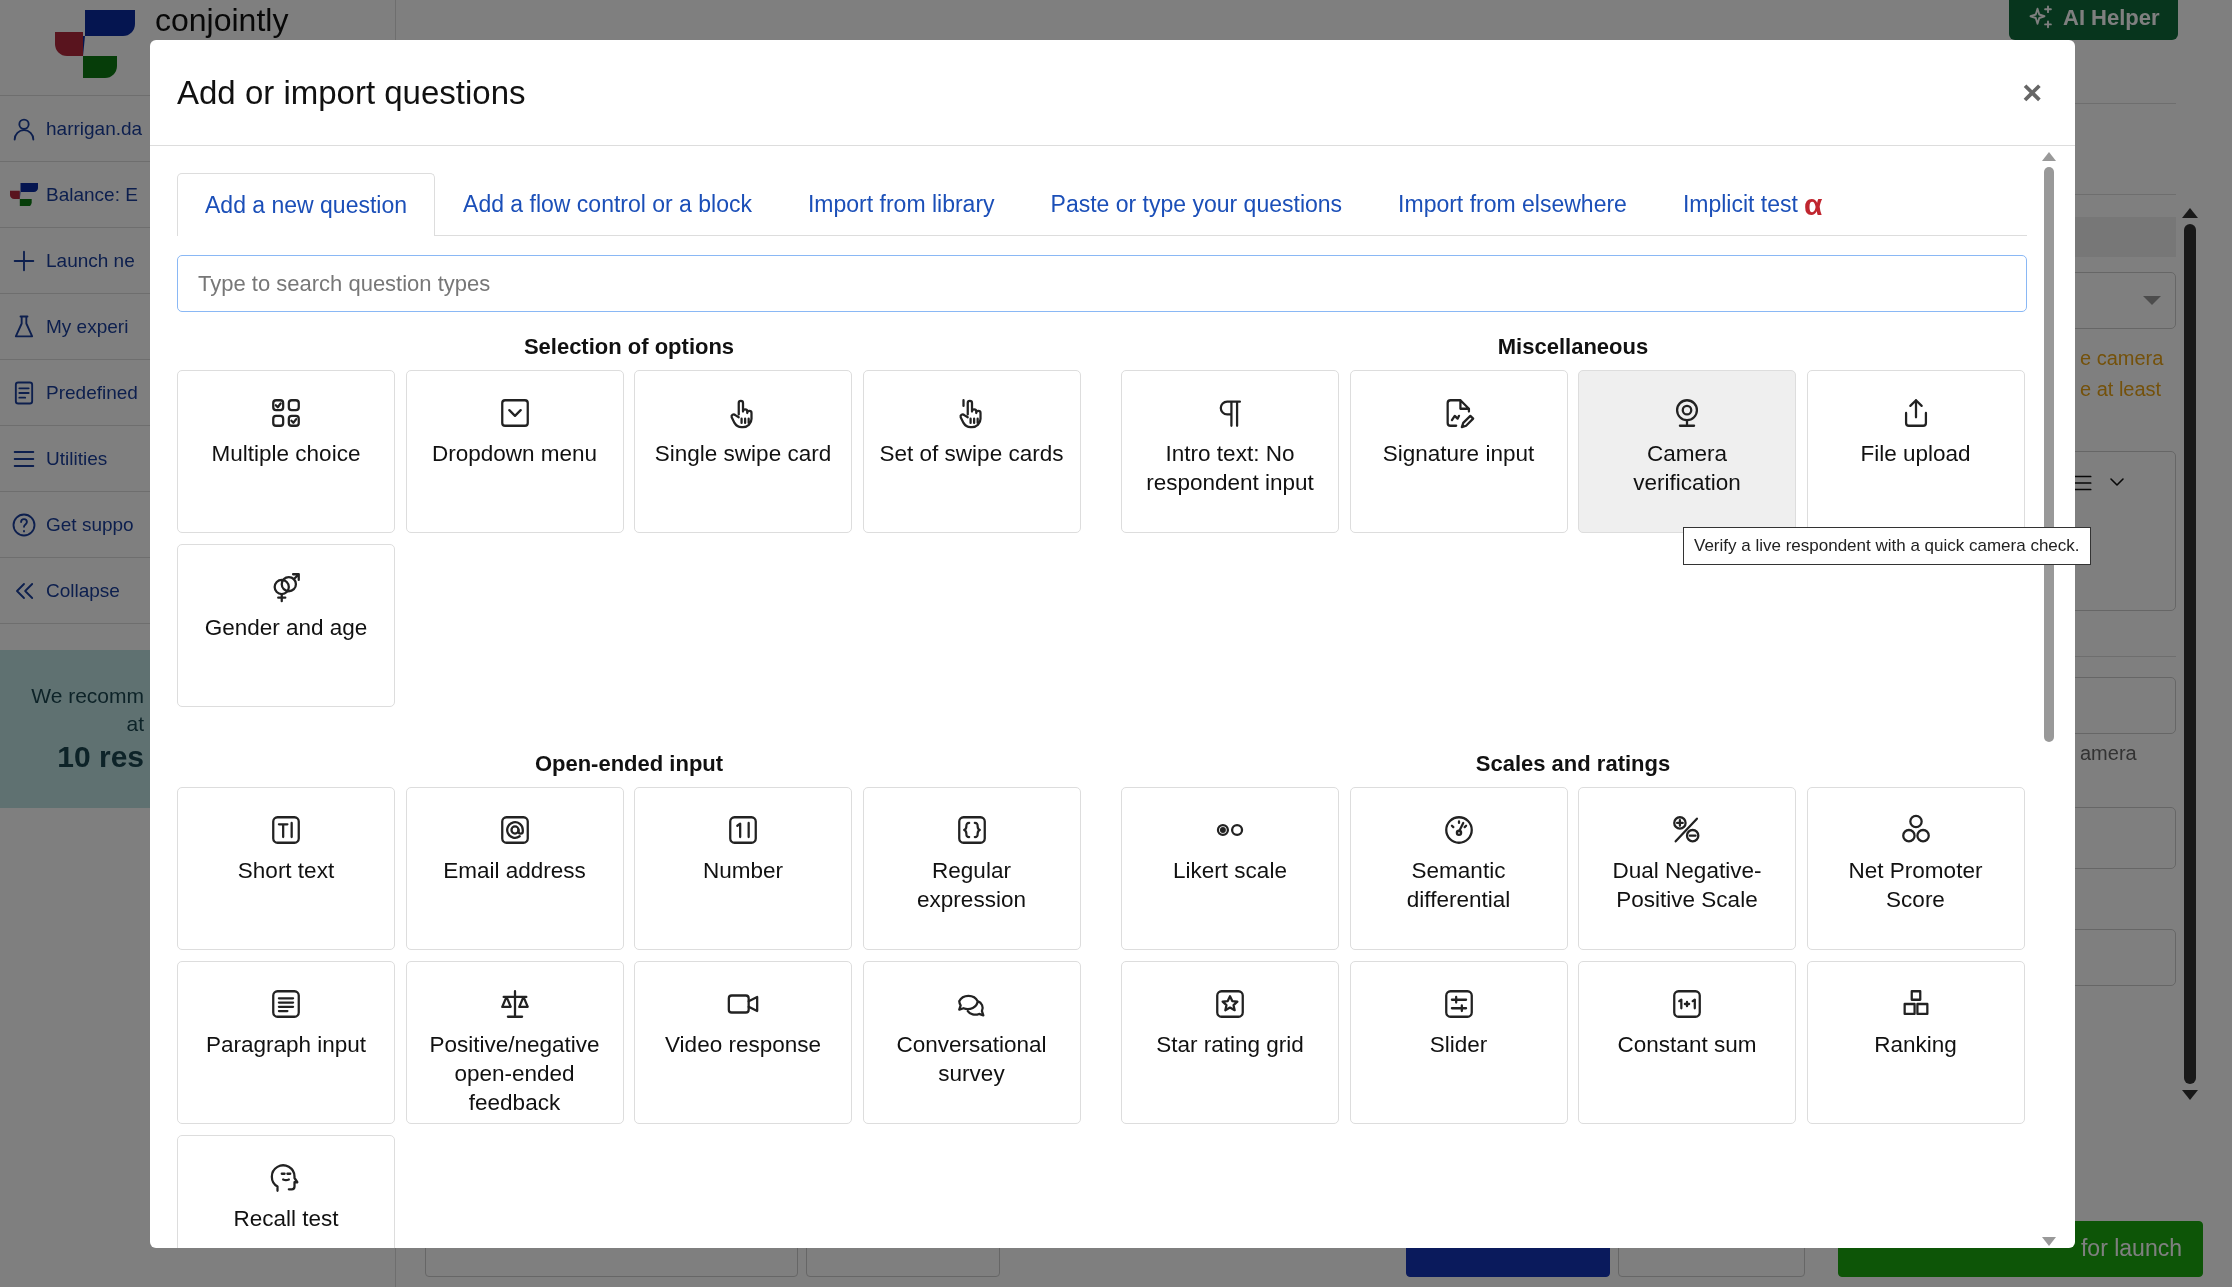 This screenshot has width=2232, height=1287. What do you see at coordinates (286, 868) in the screenshot?
I see `question-type-card: Short text` at bounding box center [286, 868].